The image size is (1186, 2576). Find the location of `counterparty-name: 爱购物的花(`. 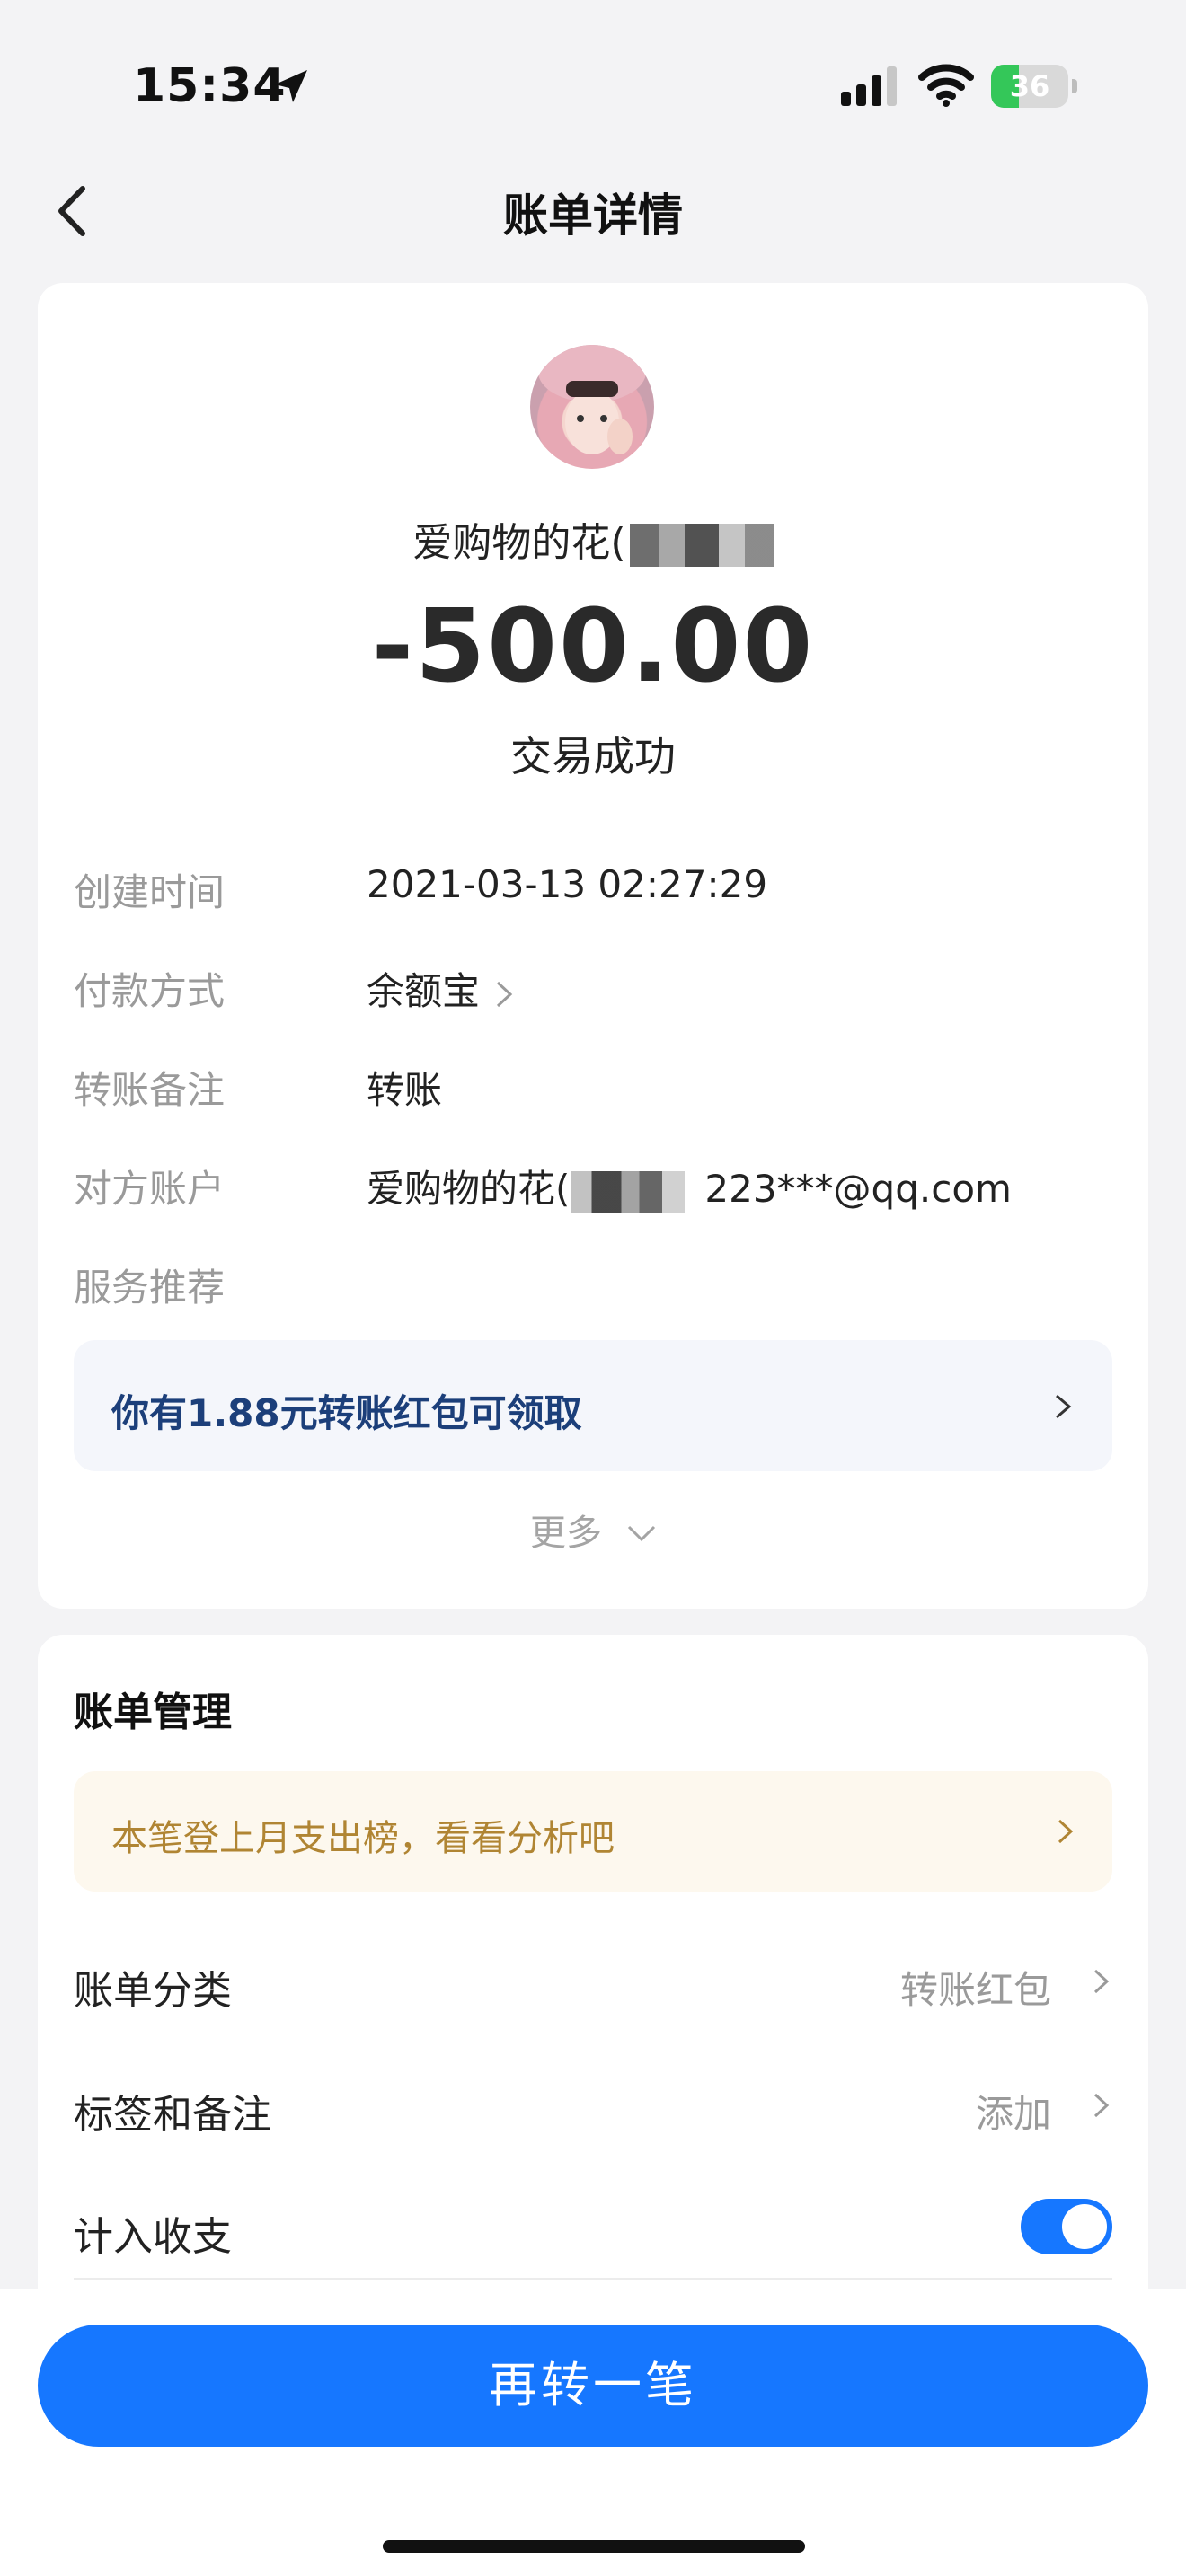

counterparty-name: 爱购物的花( is located at coordinates (519, 543).